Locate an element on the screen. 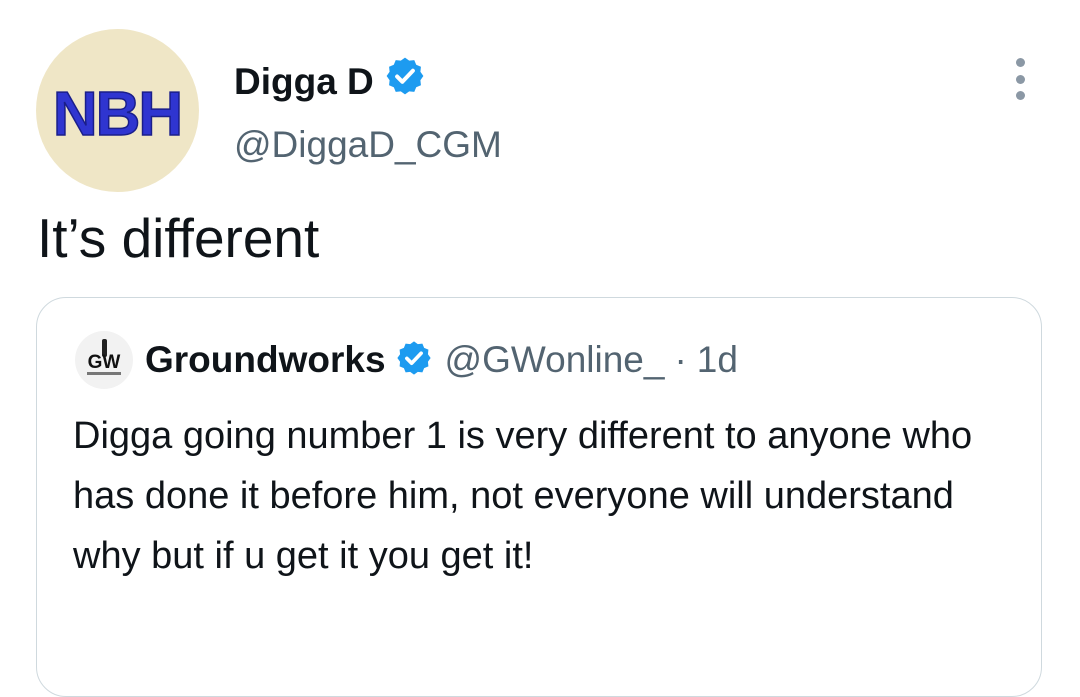 This screenshot has height=697, width=1080. more-options-icon is located at coordinates (1020, 79).